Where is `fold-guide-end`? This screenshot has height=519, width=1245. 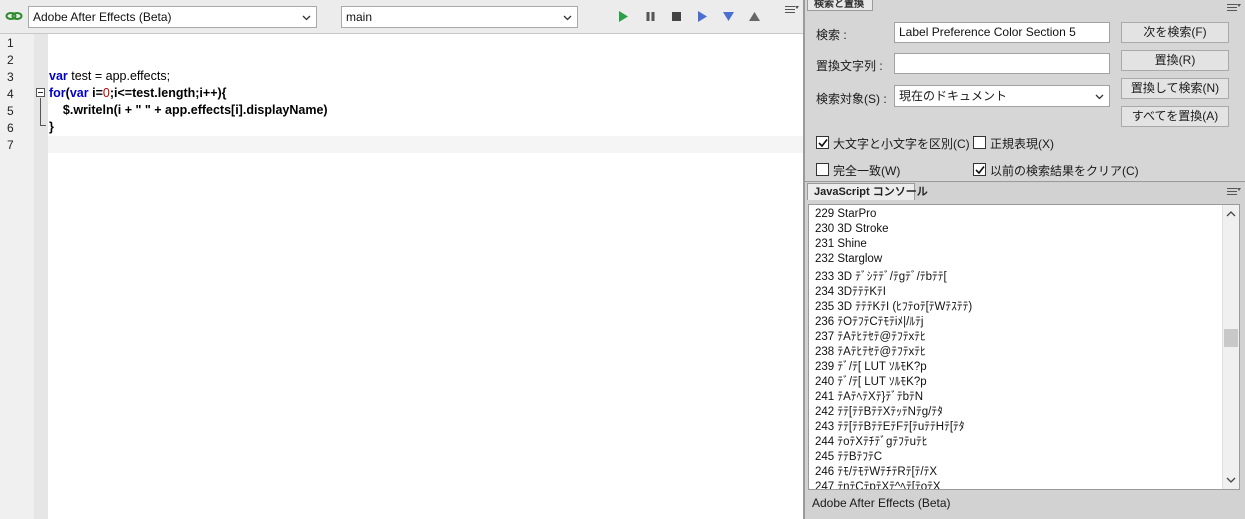
fold-guide-end is located at coordinates (43, 125).